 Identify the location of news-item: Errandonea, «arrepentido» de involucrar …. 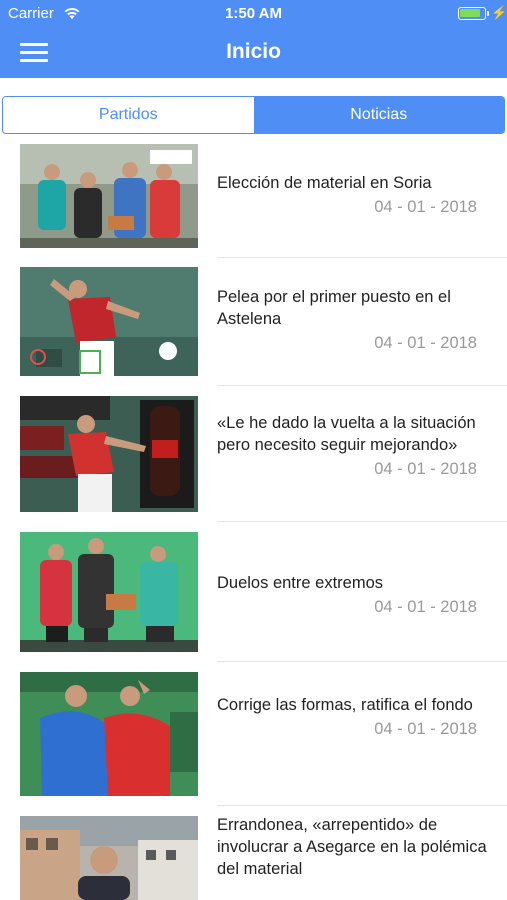
(253, 853).